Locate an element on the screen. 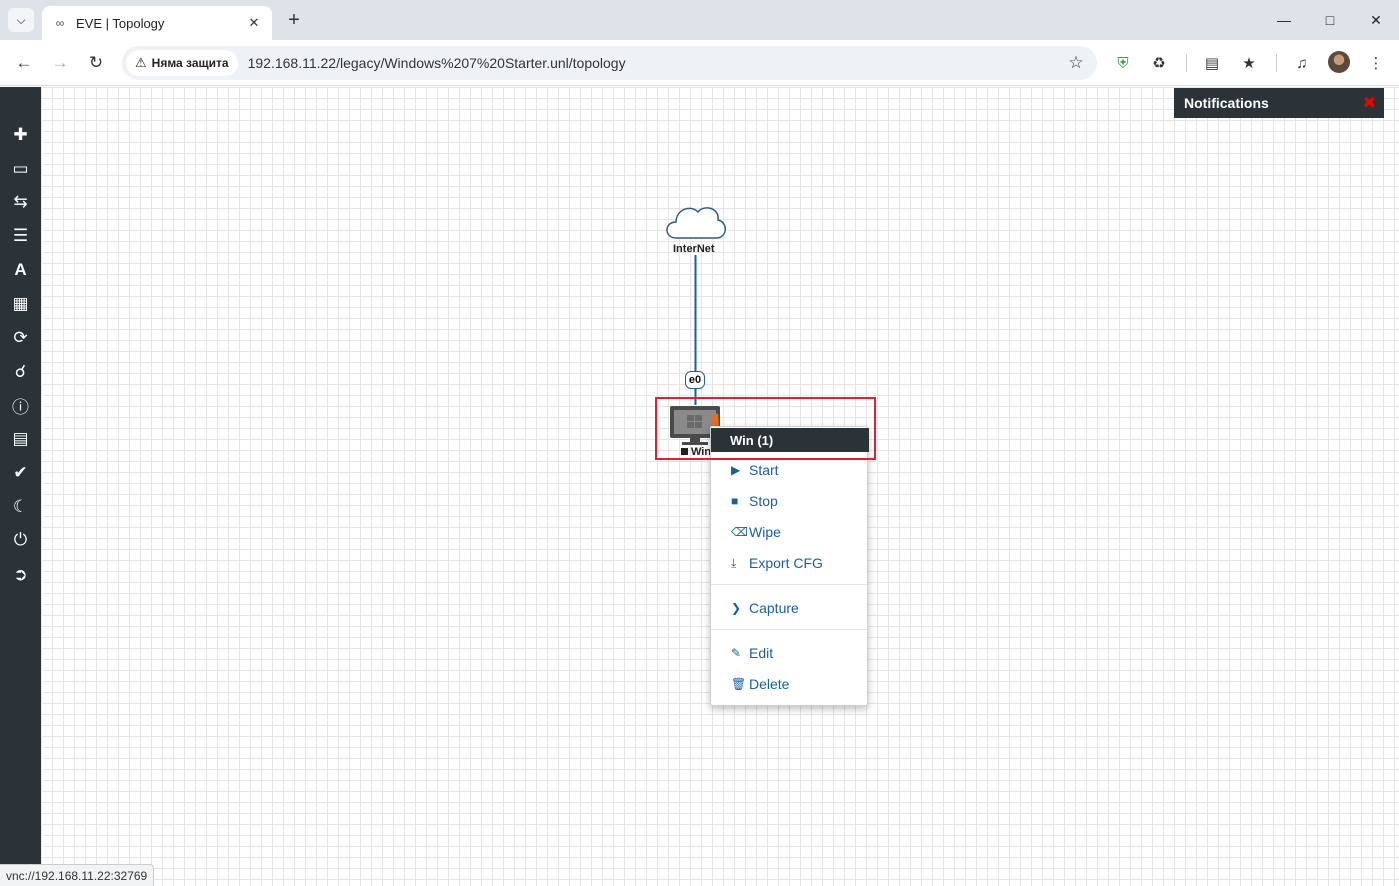 This screenshot has width=1399, height=886. menu-item-edit: ✎ Edit is located at coordinates (752, 653).